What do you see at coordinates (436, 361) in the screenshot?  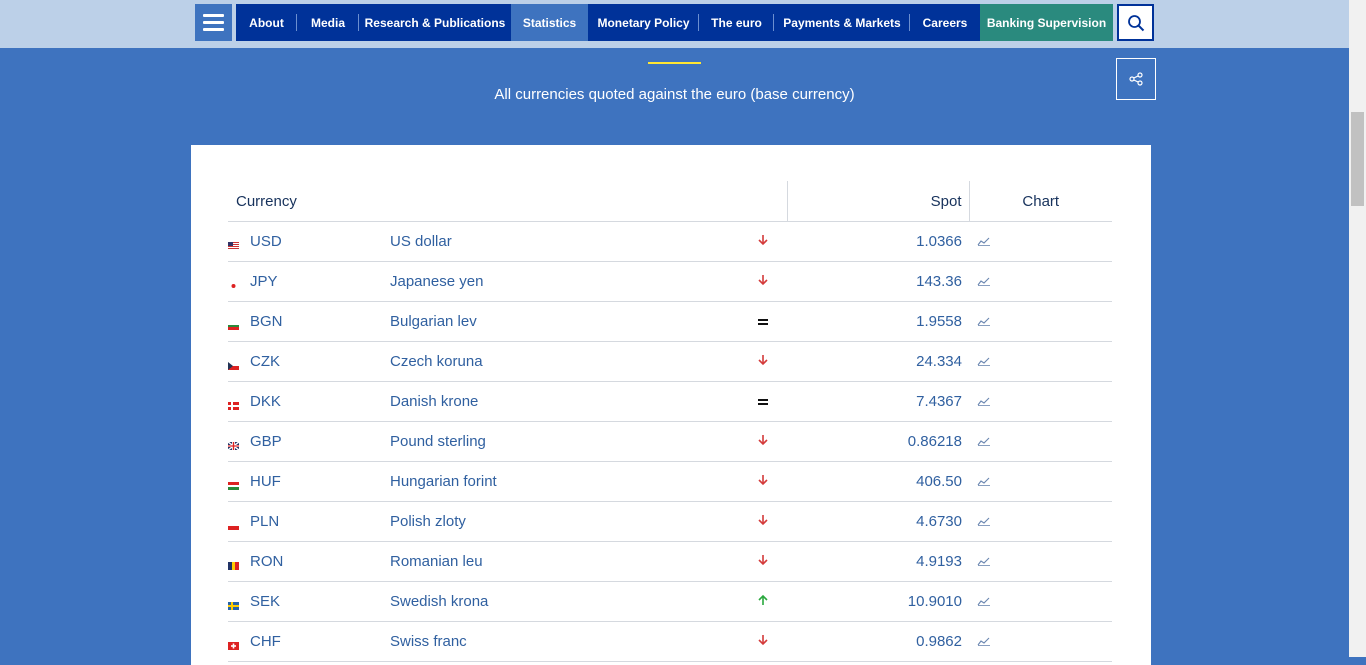 I see `currency-name-link: Czech koruna` at bounding box center [436, 361].